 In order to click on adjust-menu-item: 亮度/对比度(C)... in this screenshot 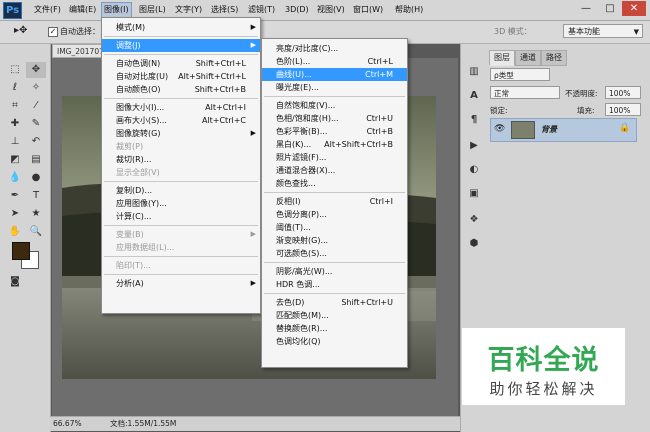, I will do `click(334, 48)`.